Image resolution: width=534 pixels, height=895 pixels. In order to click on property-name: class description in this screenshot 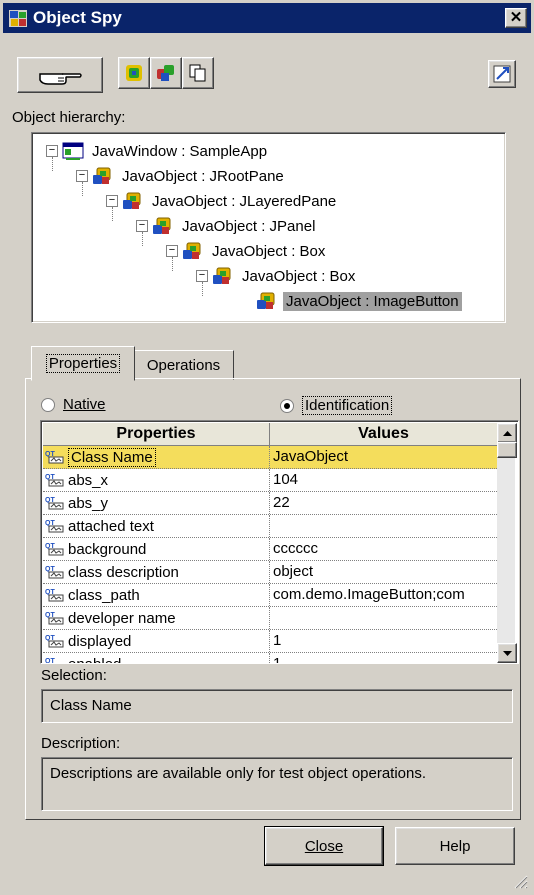, I will do `click(123, 572)`.